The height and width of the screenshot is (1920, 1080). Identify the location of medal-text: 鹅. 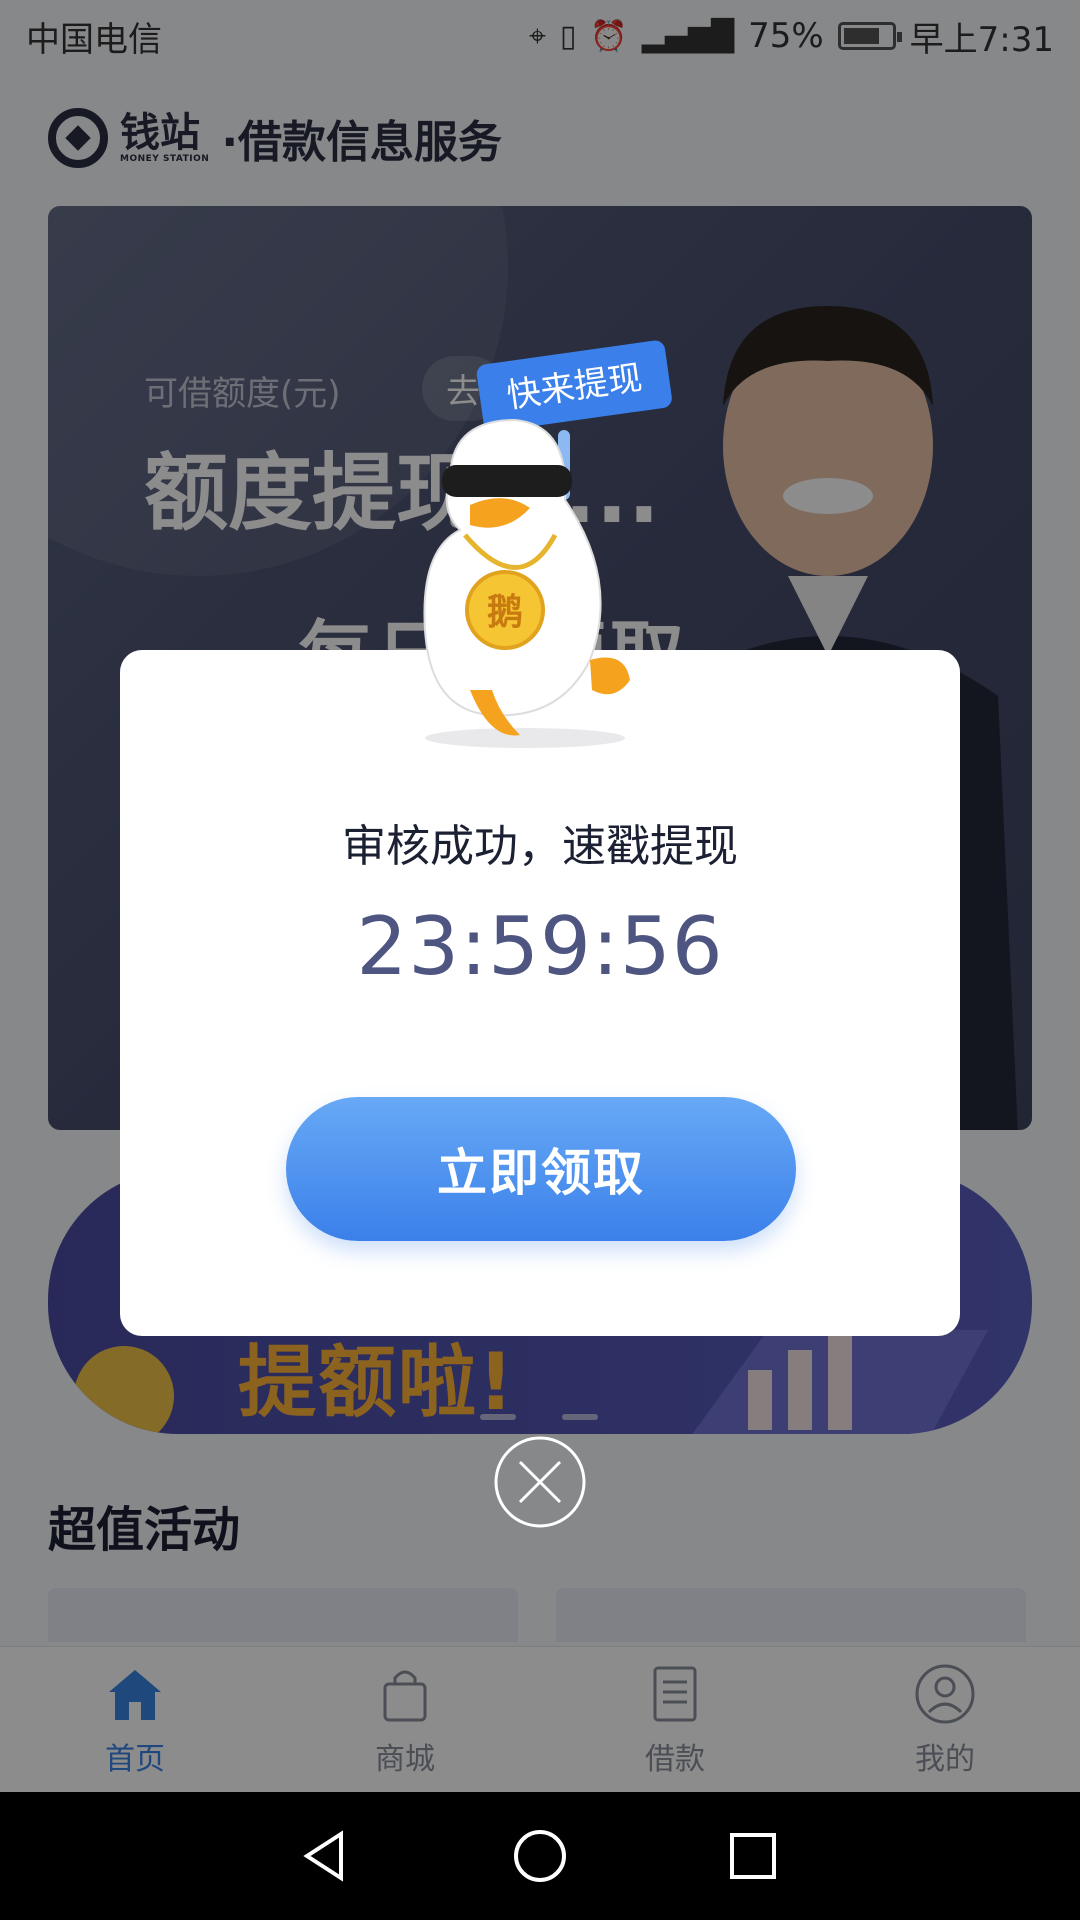
(505, 612).